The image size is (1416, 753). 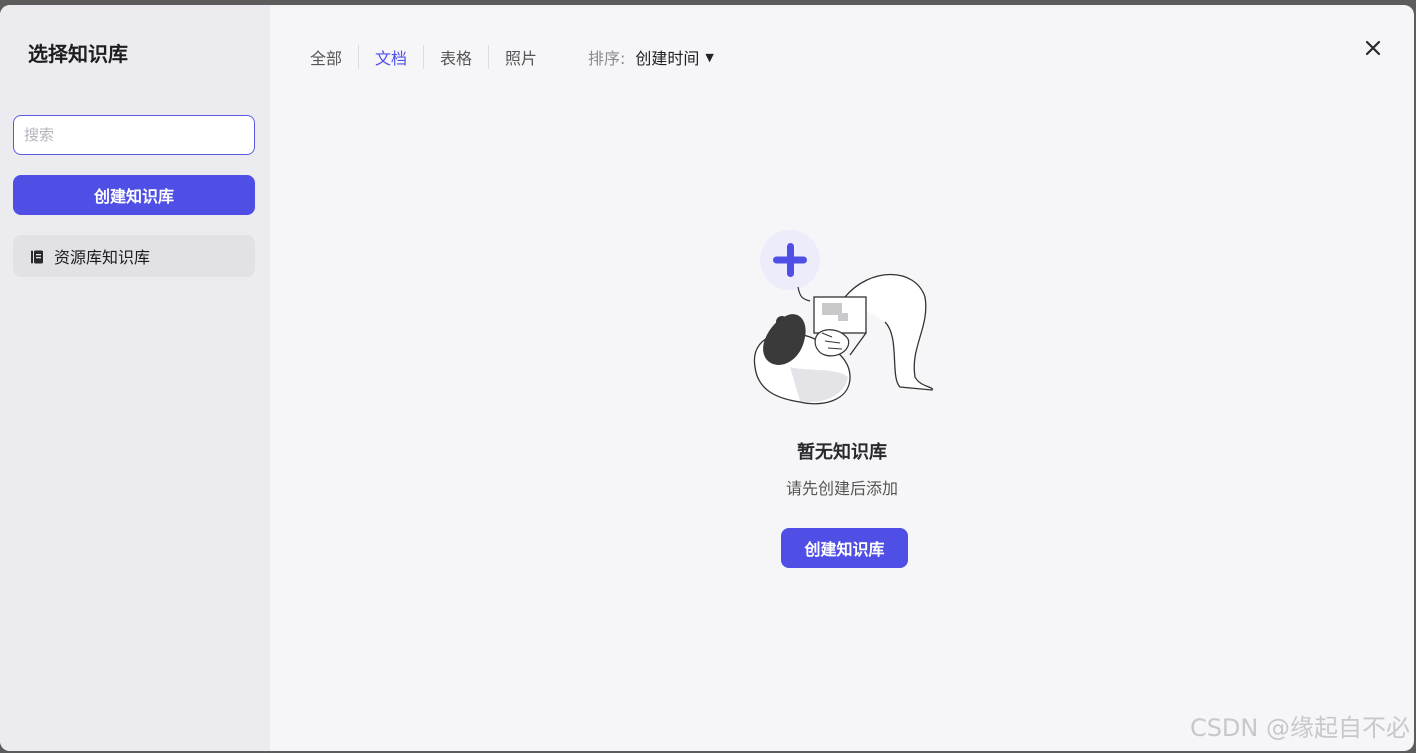 I want to click on notebook-icon, so click(x=37, y=256).